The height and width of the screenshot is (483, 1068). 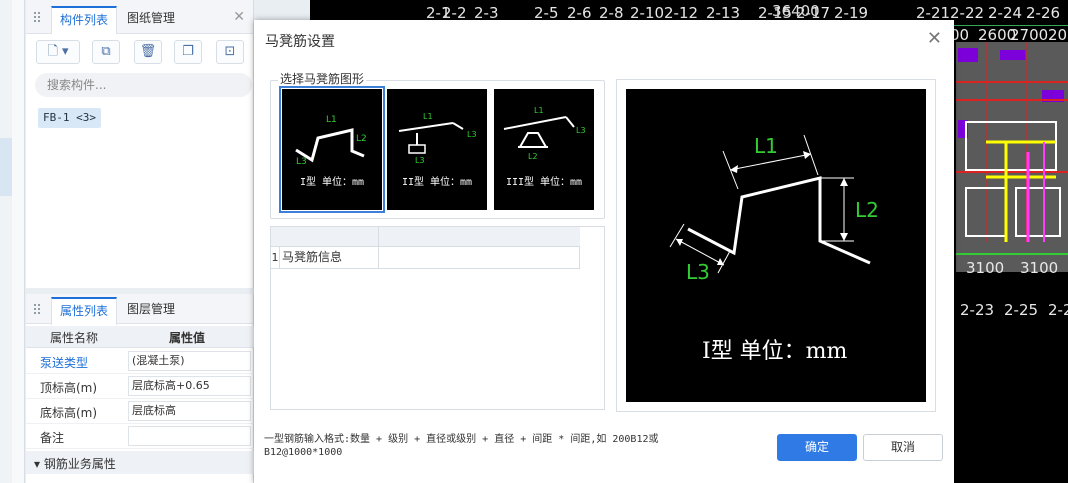 I want to click on axis-label: 2-25, so click(x=1021, y=310).